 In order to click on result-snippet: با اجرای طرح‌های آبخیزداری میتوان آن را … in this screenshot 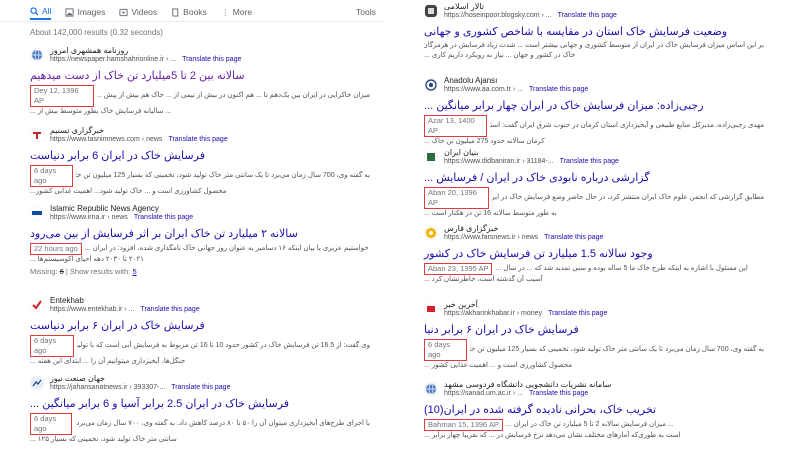, I will do `click(222, 423)`.